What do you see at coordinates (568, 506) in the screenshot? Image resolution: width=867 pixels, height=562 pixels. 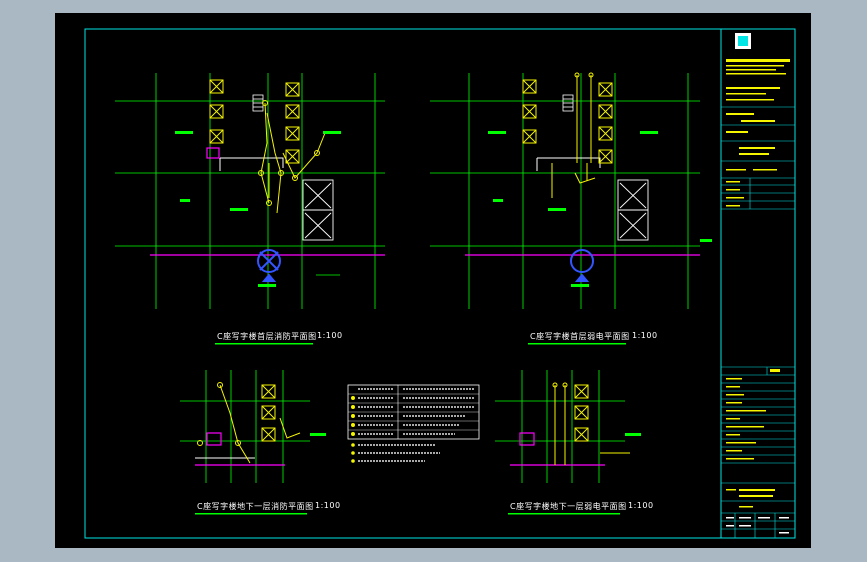 I see `drawing-title-basement-weak-current: C座写字楼地下一层弱电平面图` at bounding box center [568, 506].